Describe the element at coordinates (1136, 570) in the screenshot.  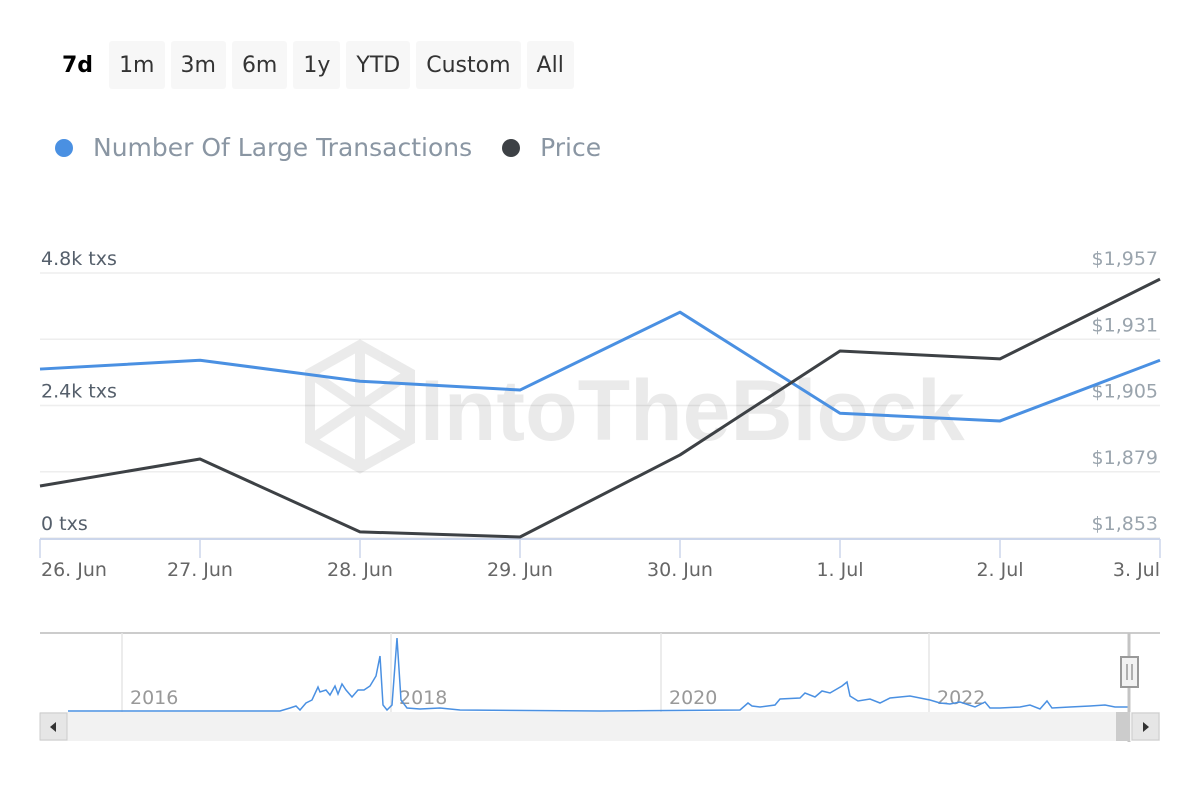
I see `x-tick-label: 3. Jul` at that location.